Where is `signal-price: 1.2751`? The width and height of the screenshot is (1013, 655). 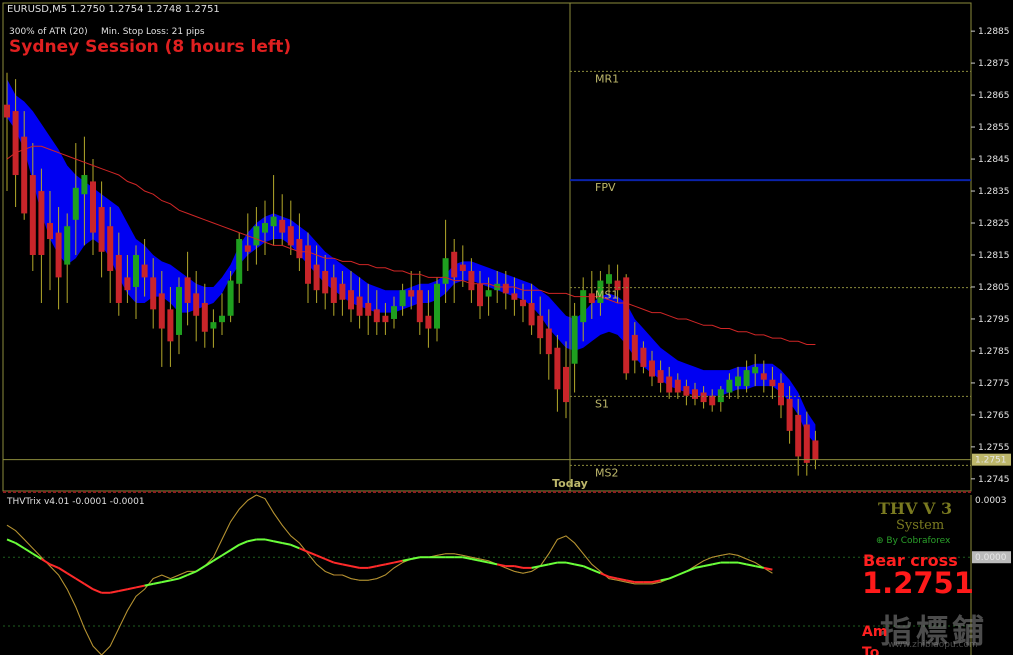 signal-price: 1.2751 is located at coordinates (918, 583).